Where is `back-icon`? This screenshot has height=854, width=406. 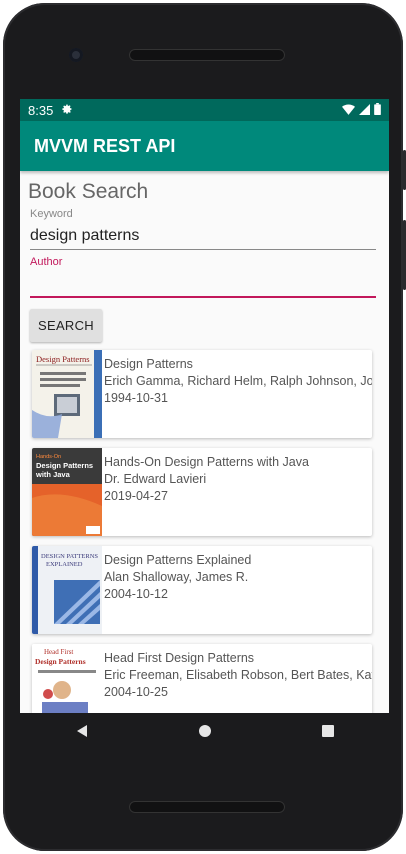
back-icon is located at coordinates (82, 733).